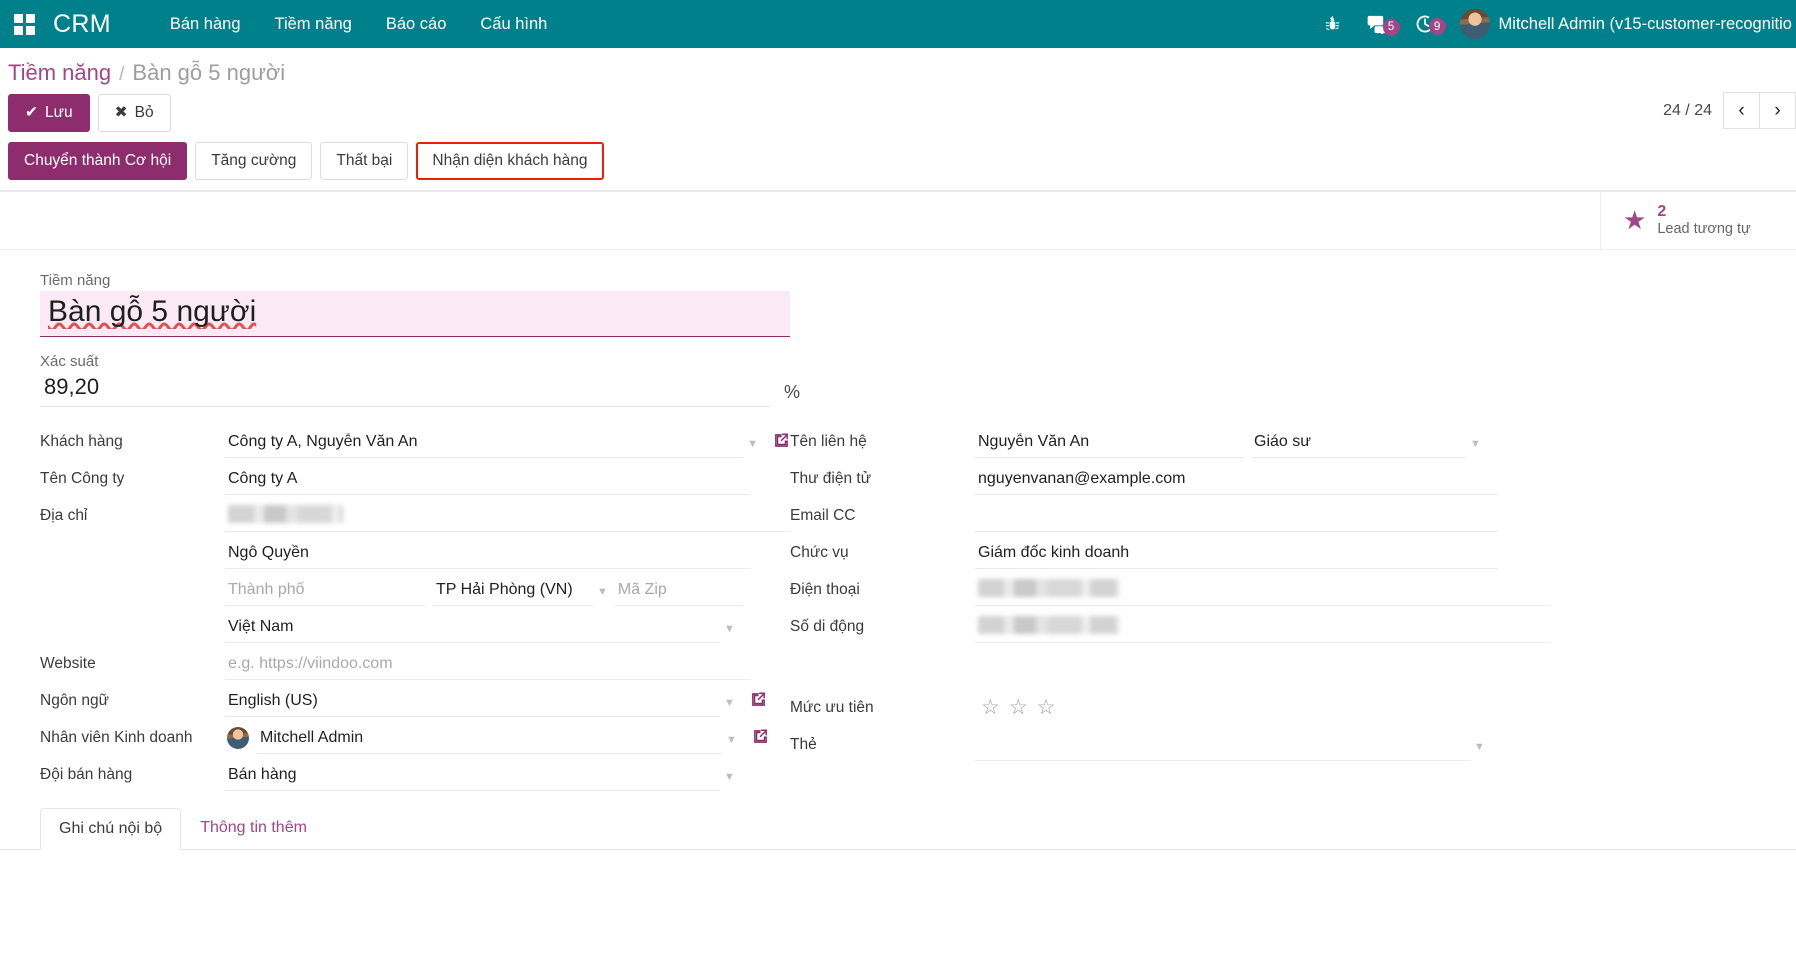  I want to click on country-chevron-down-icon: ▼, so click(731, 633).